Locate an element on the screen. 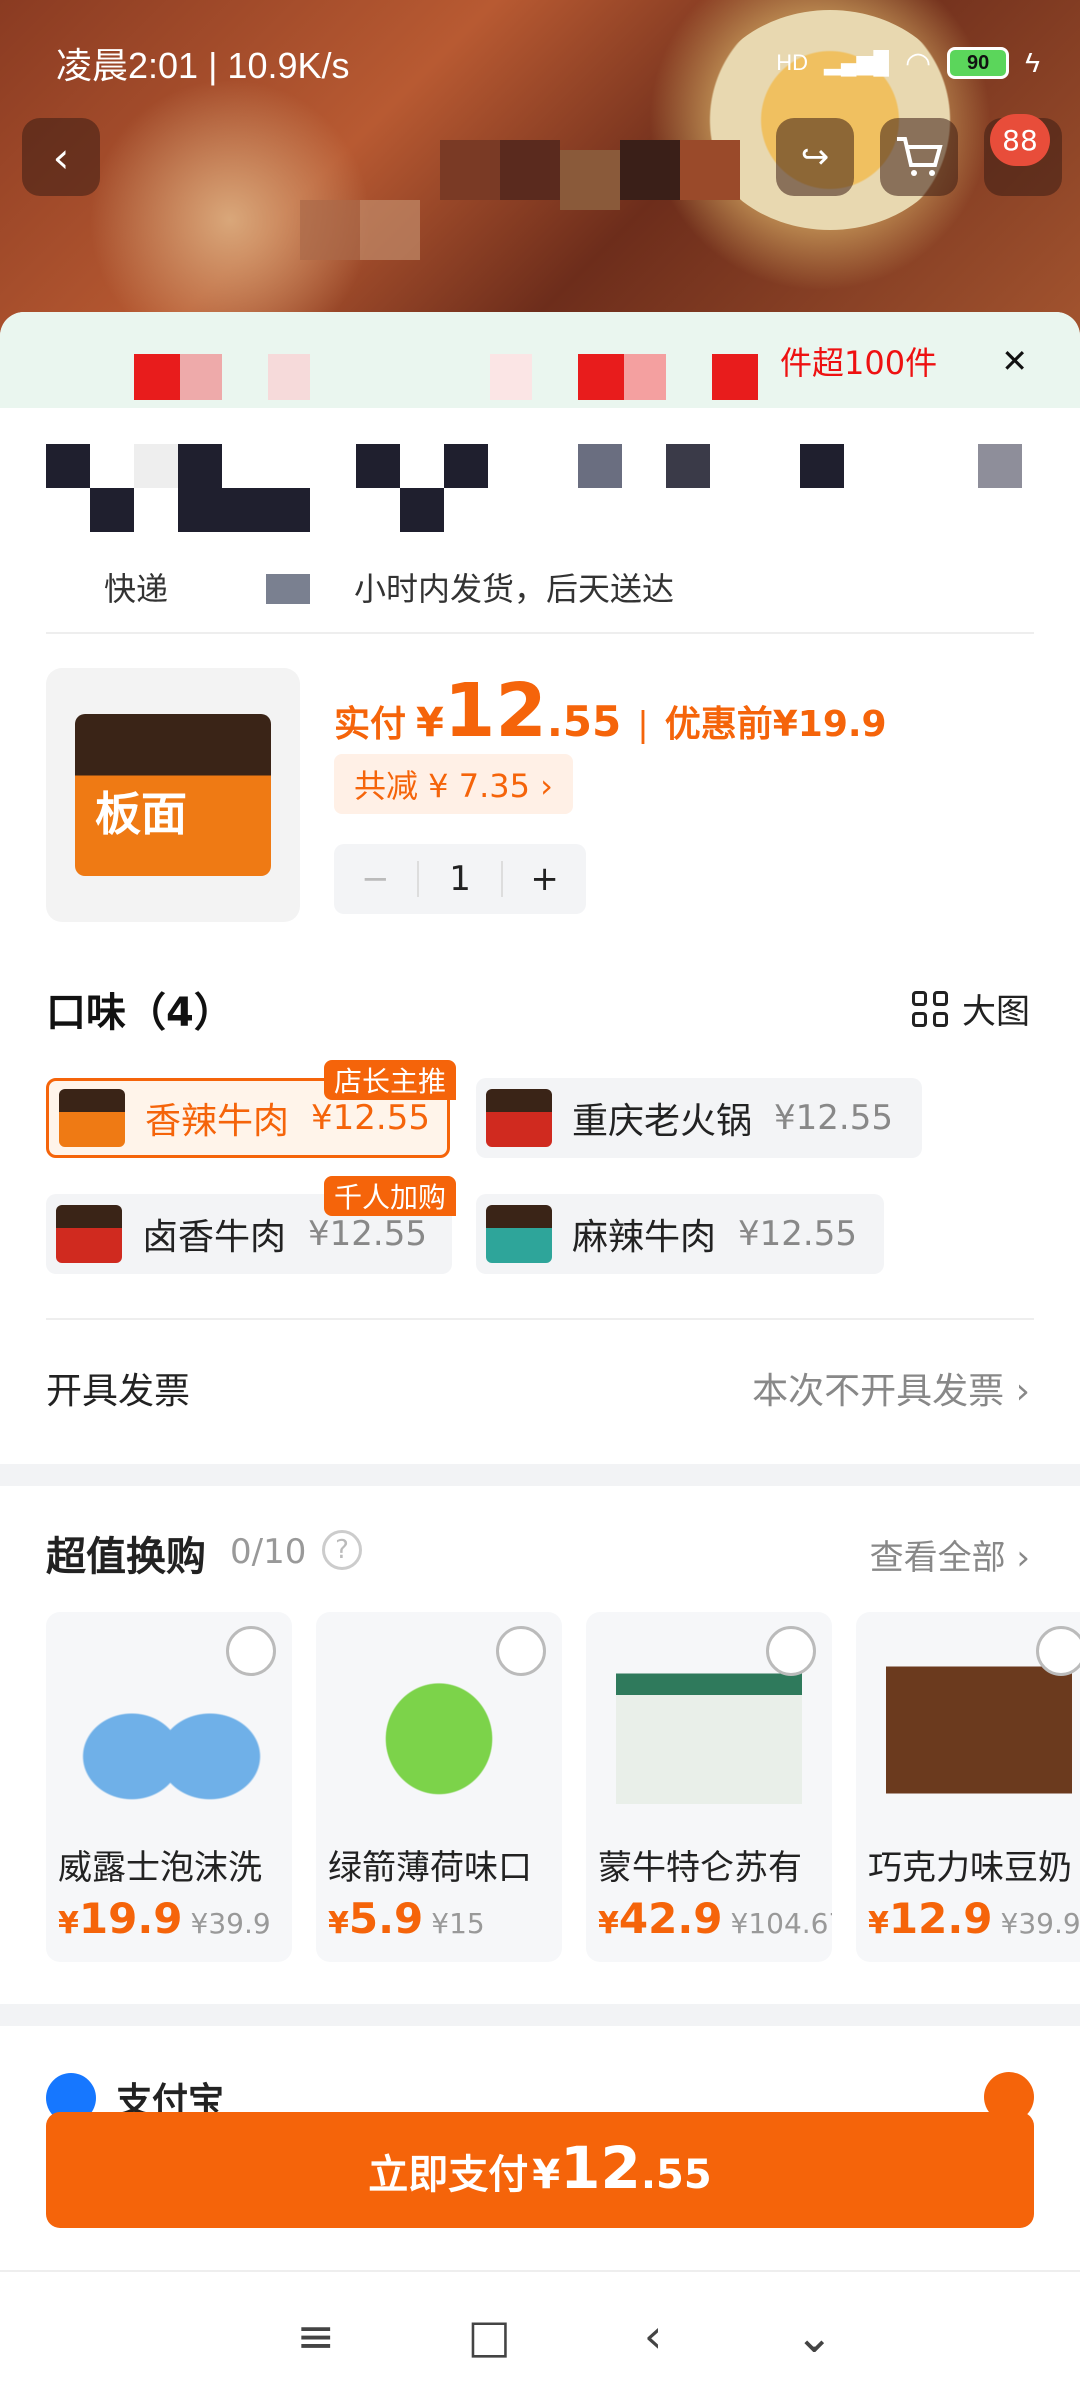 This screenshot has height=2400, width=1080. cart-badge: 88 is located at coordinates (1020, 140).